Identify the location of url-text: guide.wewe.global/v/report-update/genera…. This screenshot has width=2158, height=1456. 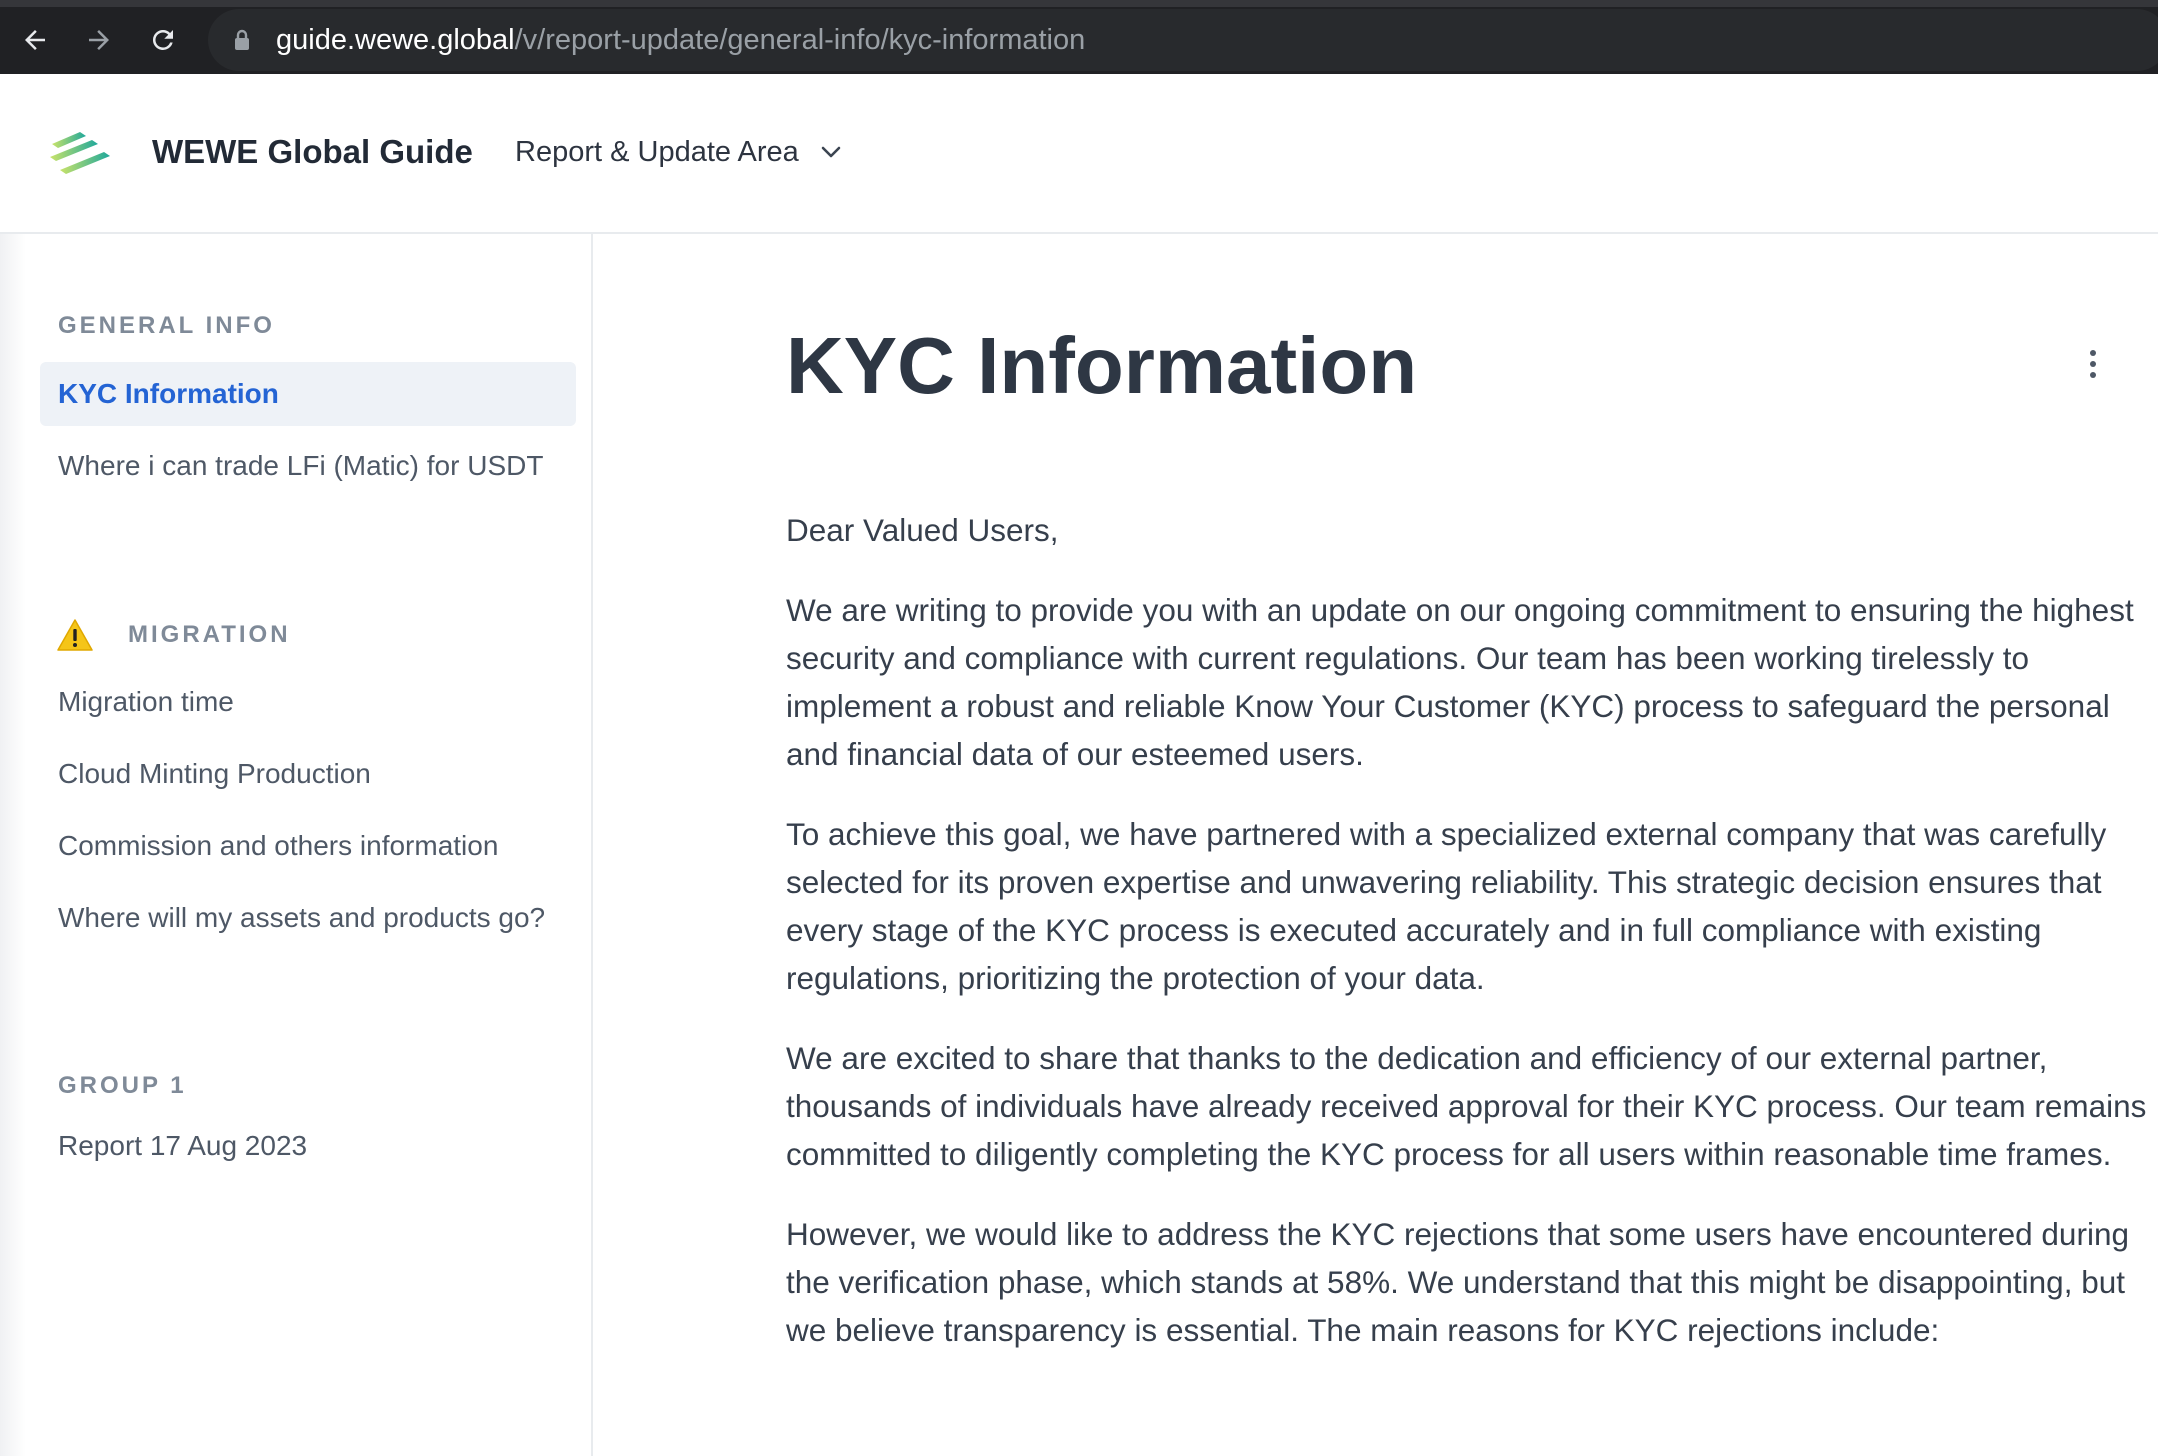
(680, 40).